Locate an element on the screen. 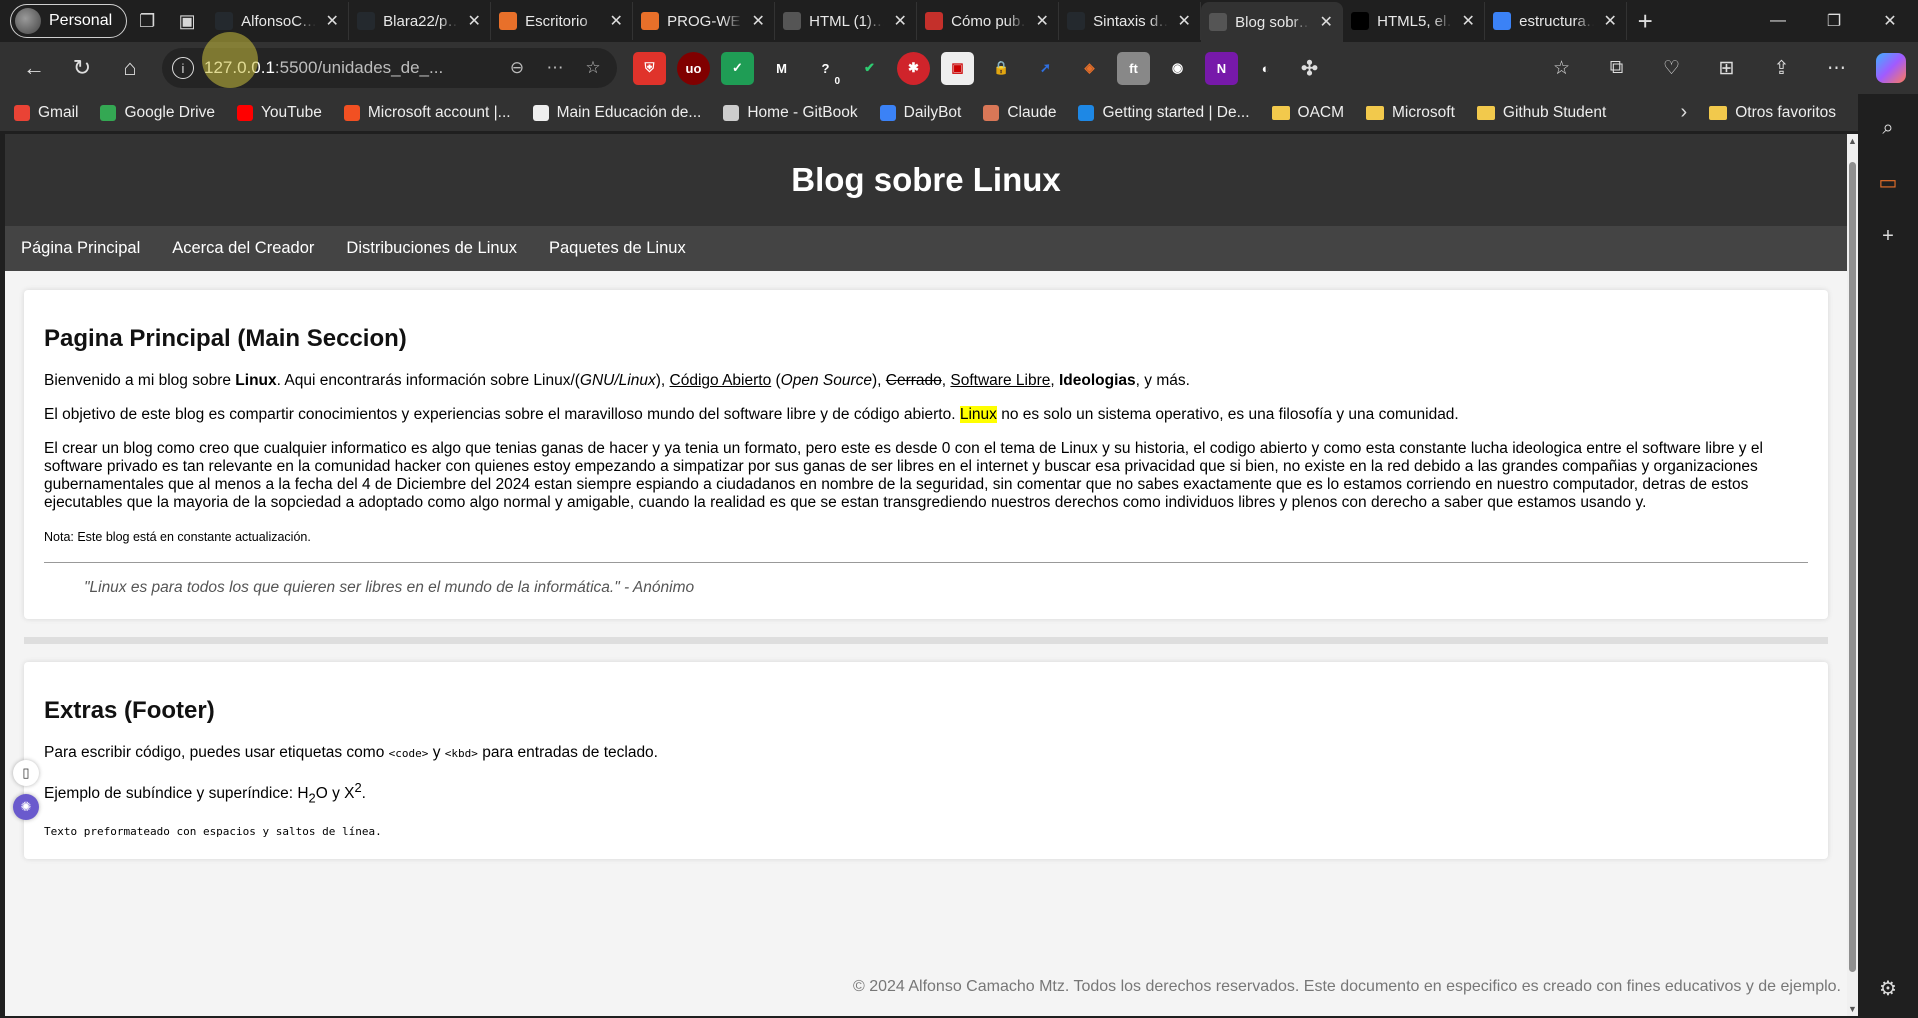  refresh-icon: ↻ is located at coordinates (82, 68).